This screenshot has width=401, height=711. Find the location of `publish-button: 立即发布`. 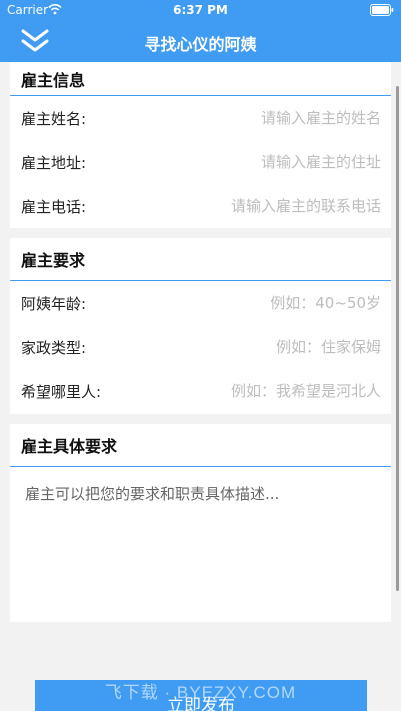

publish-button: 立即发布 is located at coordinates (201, 695).